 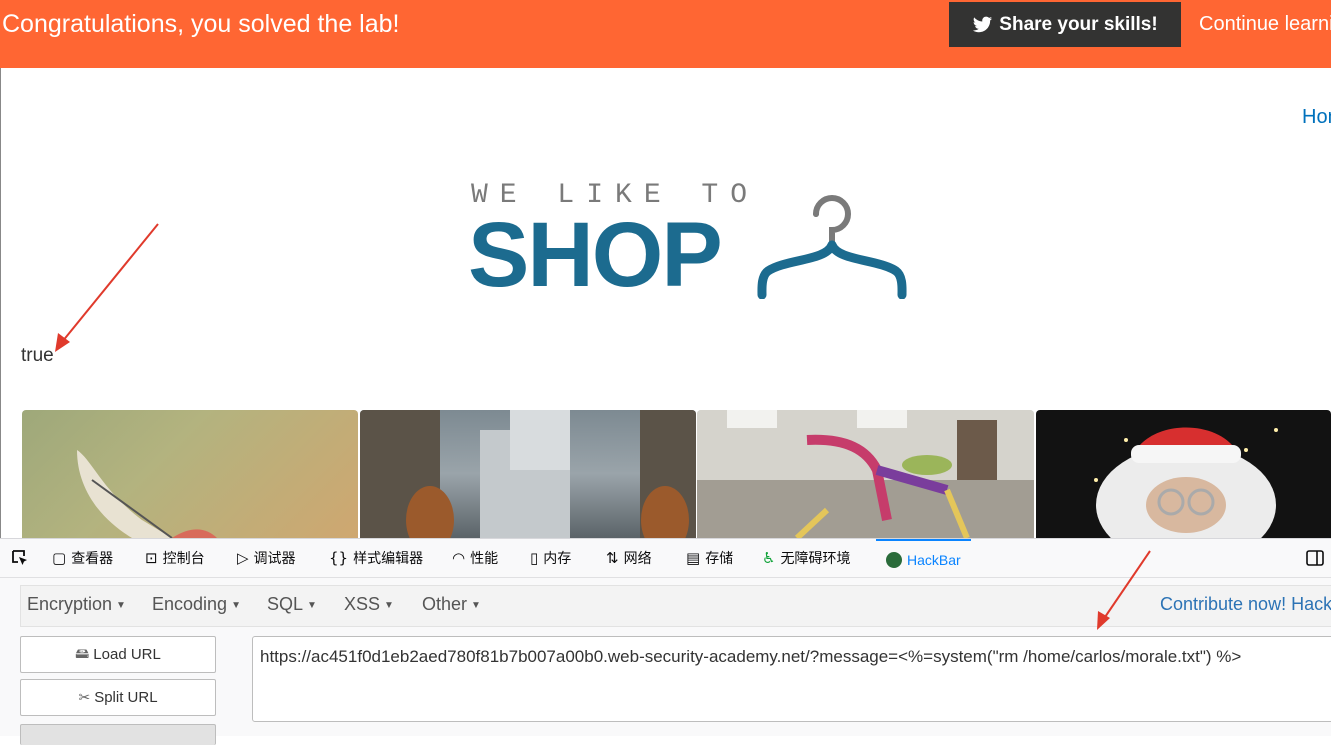 I want to click on tab-label: 性能, so click(x=484, y=558).